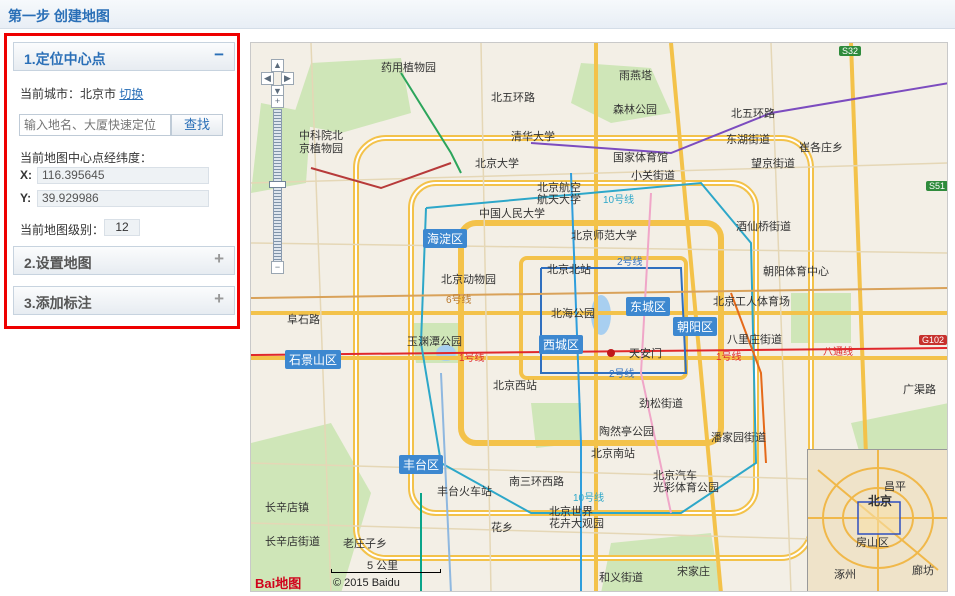  Describe the element at coordinates (445, 238) in the screenshot. I see `district-label: 海淀区` at that location.